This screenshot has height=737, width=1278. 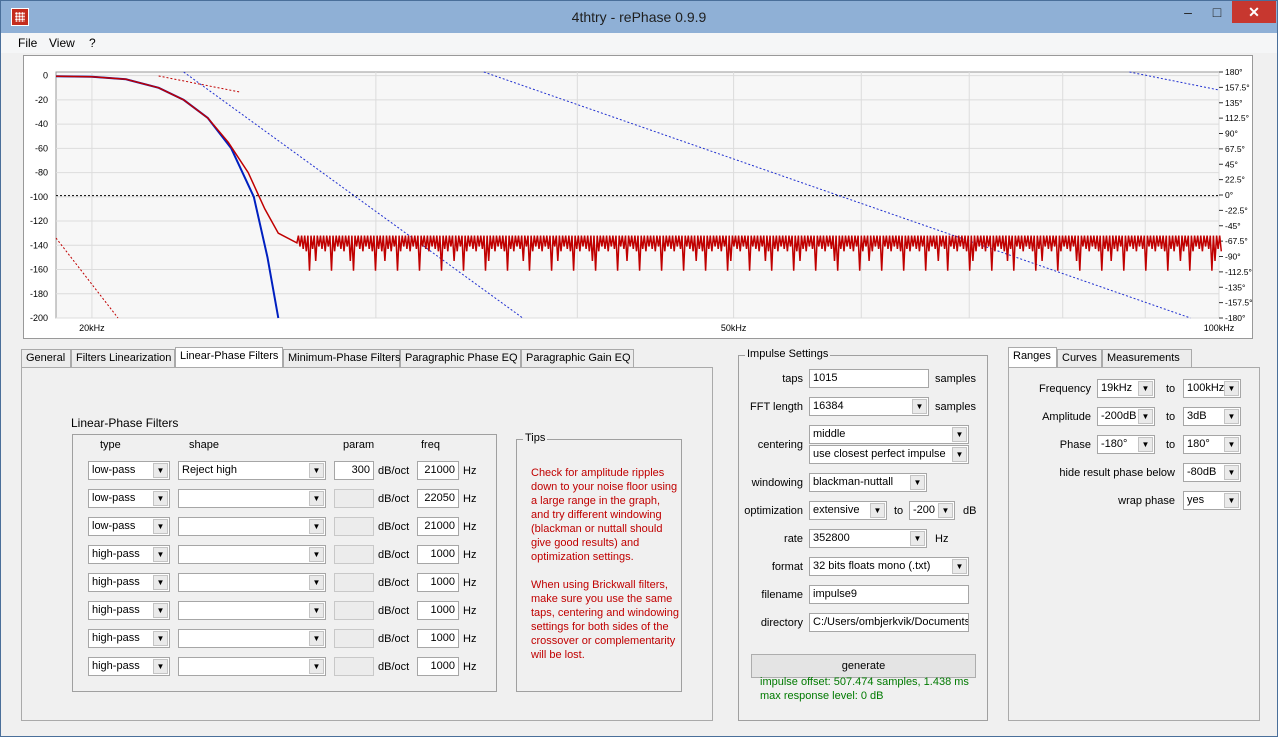 I want to click on phase-to-select: 180° ▼, so click(x=1212, y=444).